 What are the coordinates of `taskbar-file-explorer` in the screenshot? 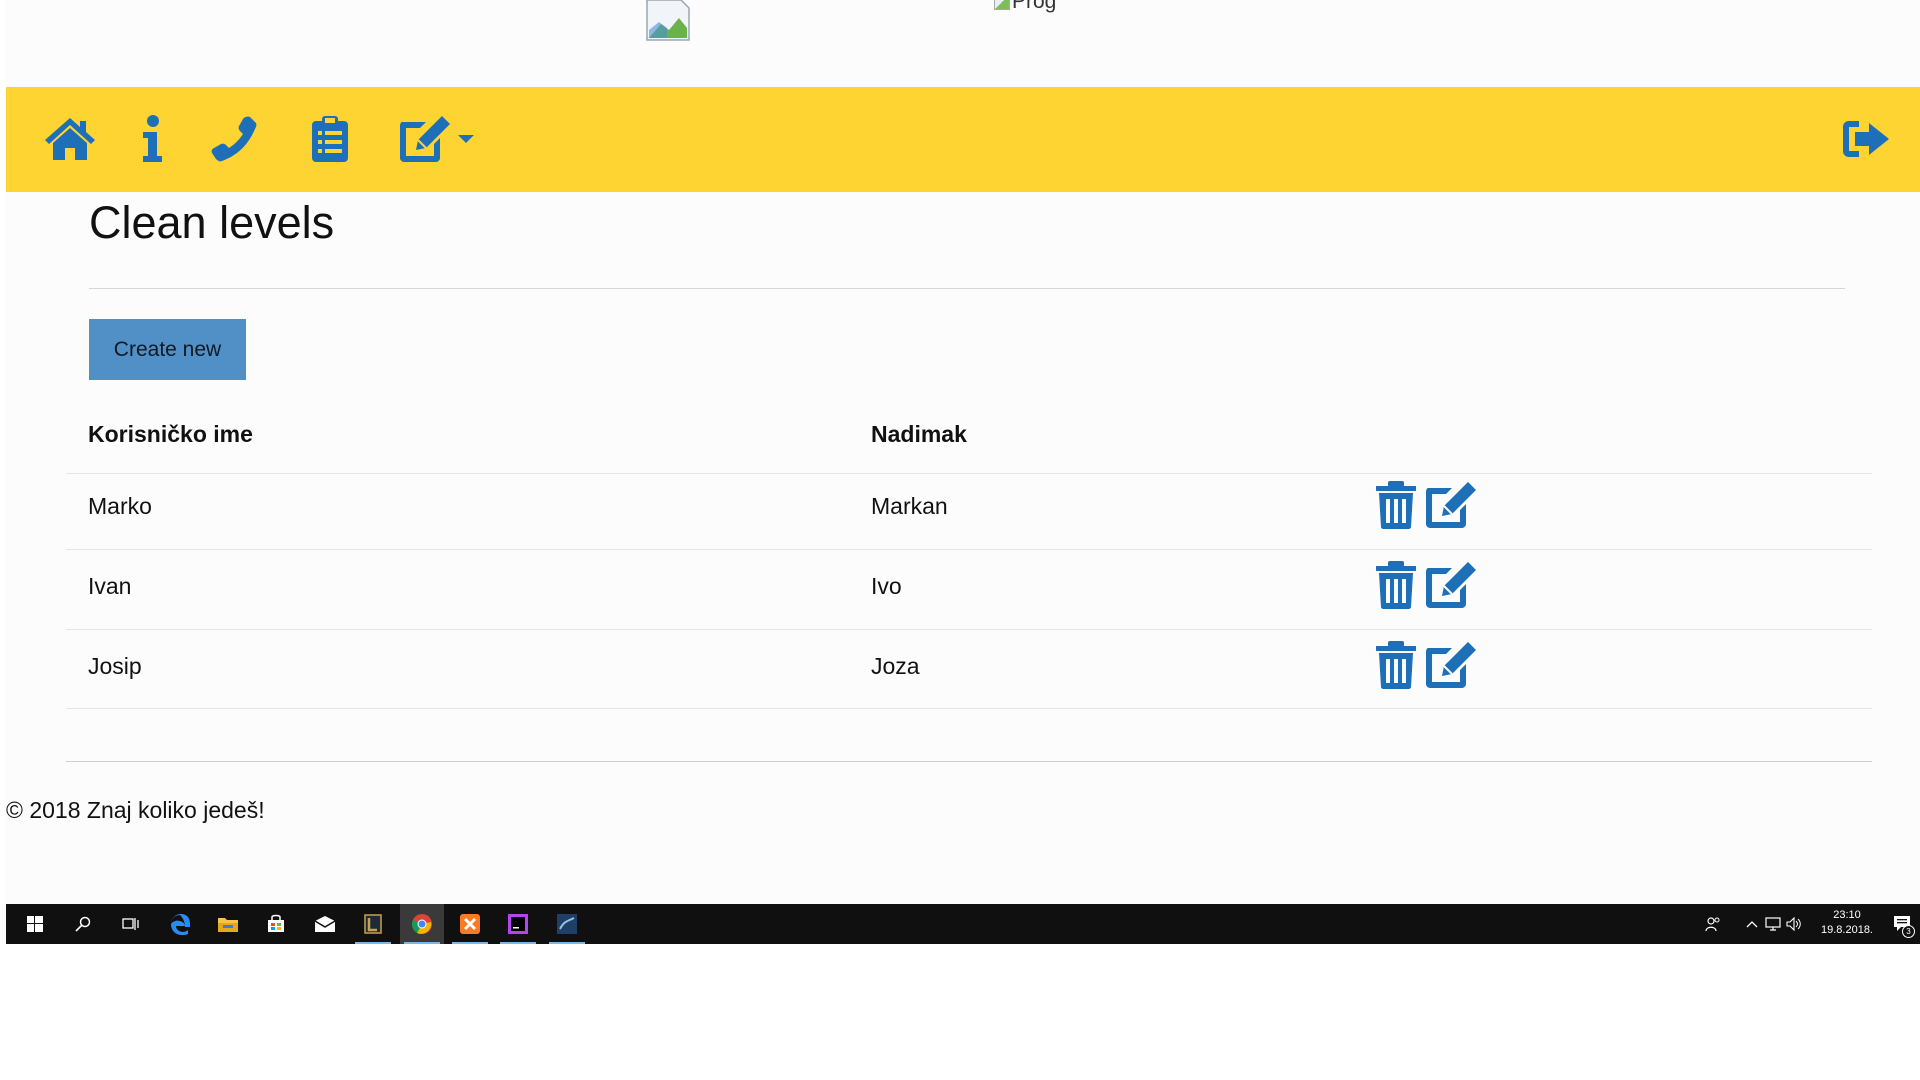 It's located at (228, 924).